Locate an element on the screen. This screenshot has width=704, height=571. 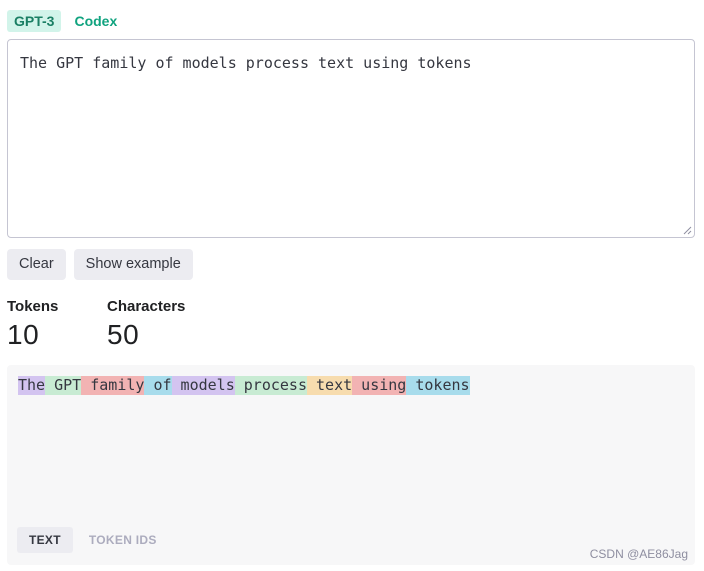
characters-stat: Characters 50 is located at coordinates (146, 324).